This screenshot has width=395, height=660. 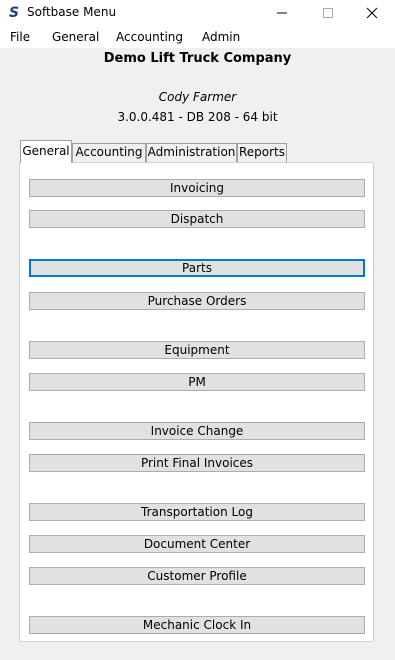 I want to click on parts-button: Parts, so click(x=197, y=268).